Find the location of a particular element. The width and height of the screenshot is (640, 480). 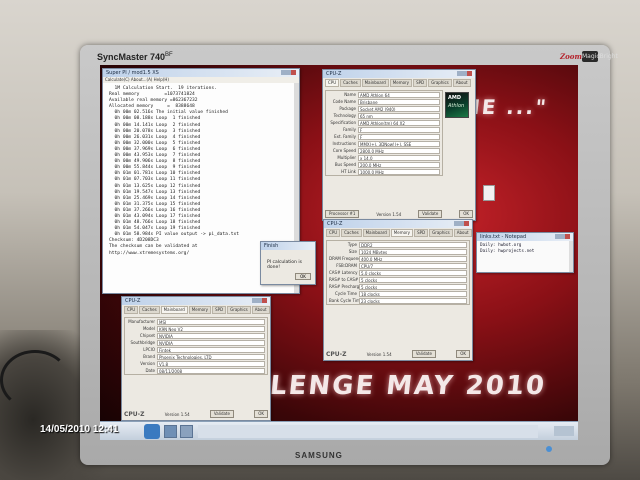

desktop-file-icon is located at coordinates (489, 193).